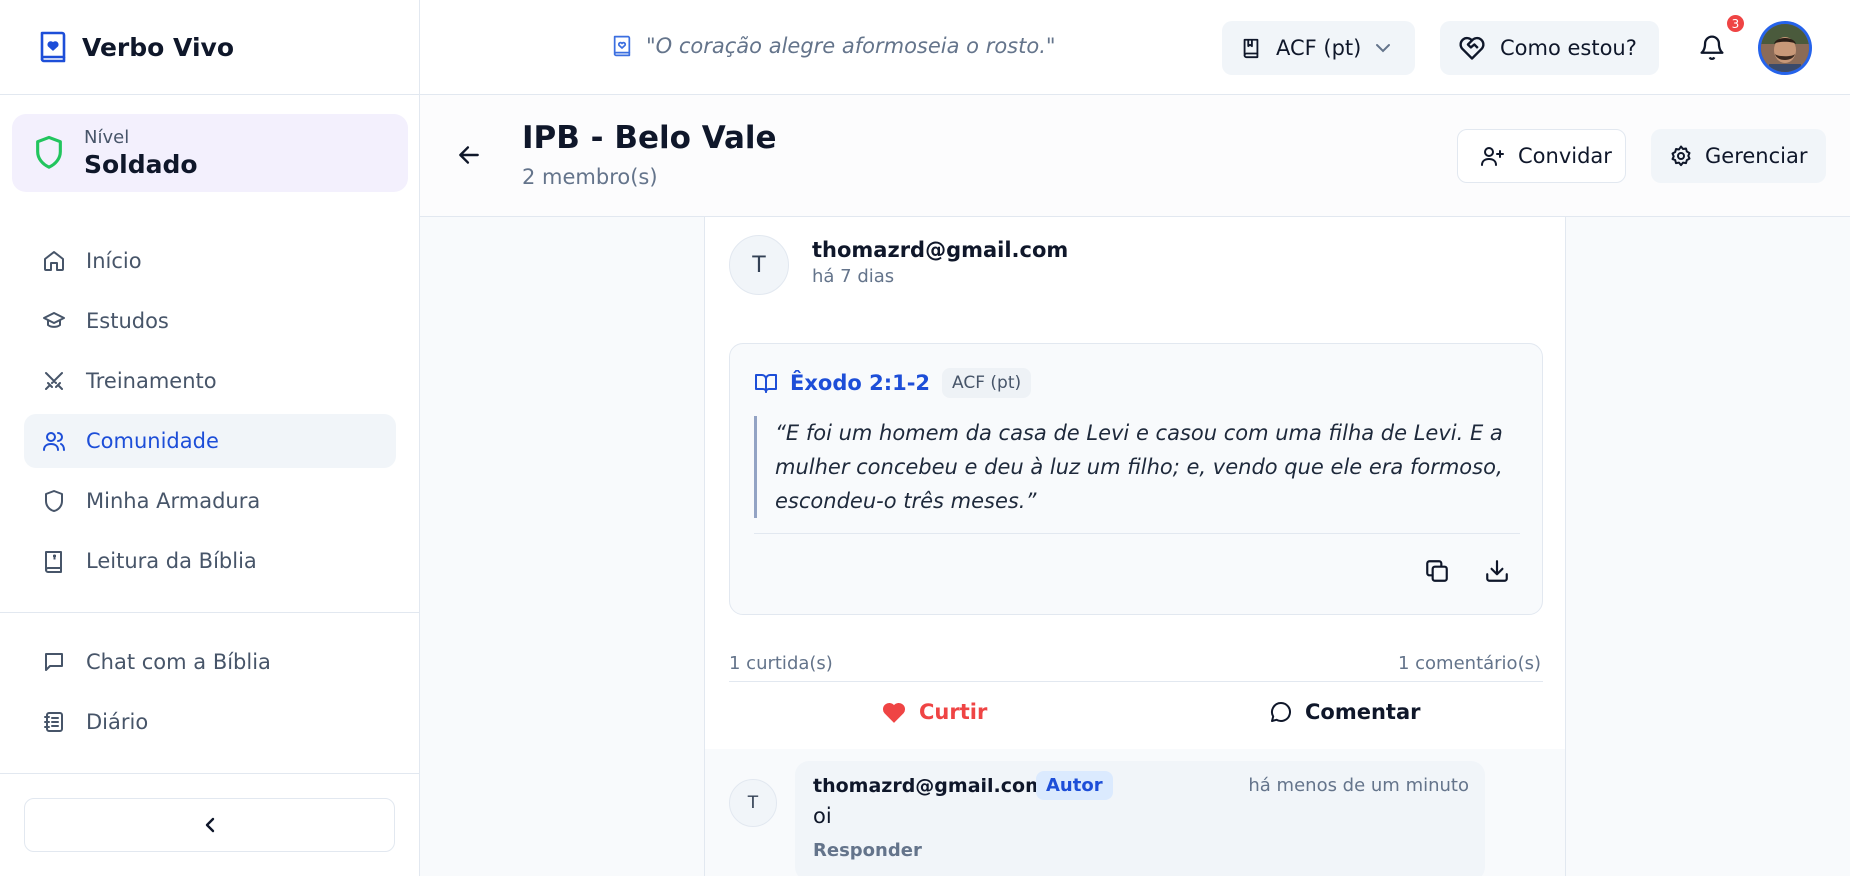 Image resolution: width=1850 pixels, height=876 pixels. What do you see at coordinates (54, 261) in the screenshot?
I see `home-icon` at bounding box center [54, 261].